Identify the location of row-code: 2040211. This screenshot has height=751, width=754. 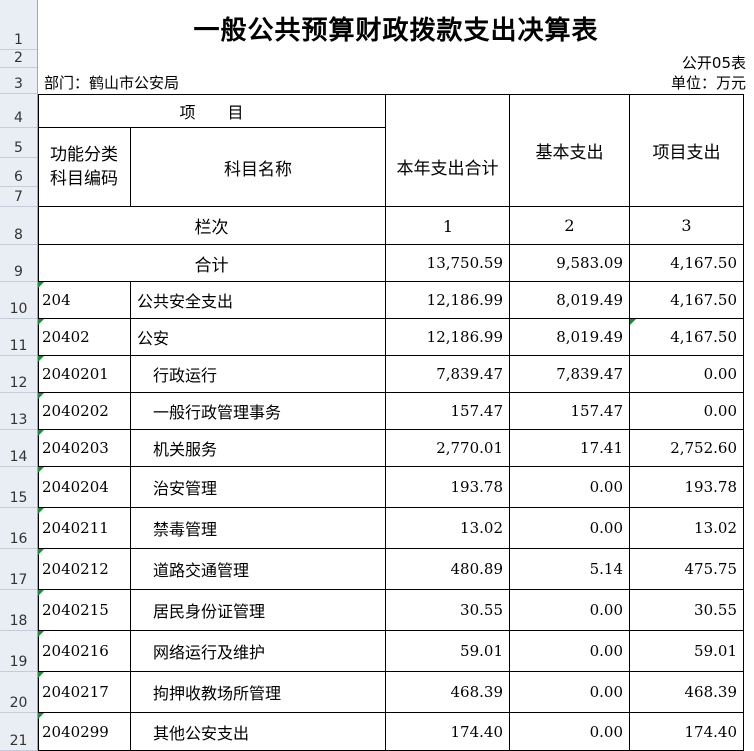
(84, 528).